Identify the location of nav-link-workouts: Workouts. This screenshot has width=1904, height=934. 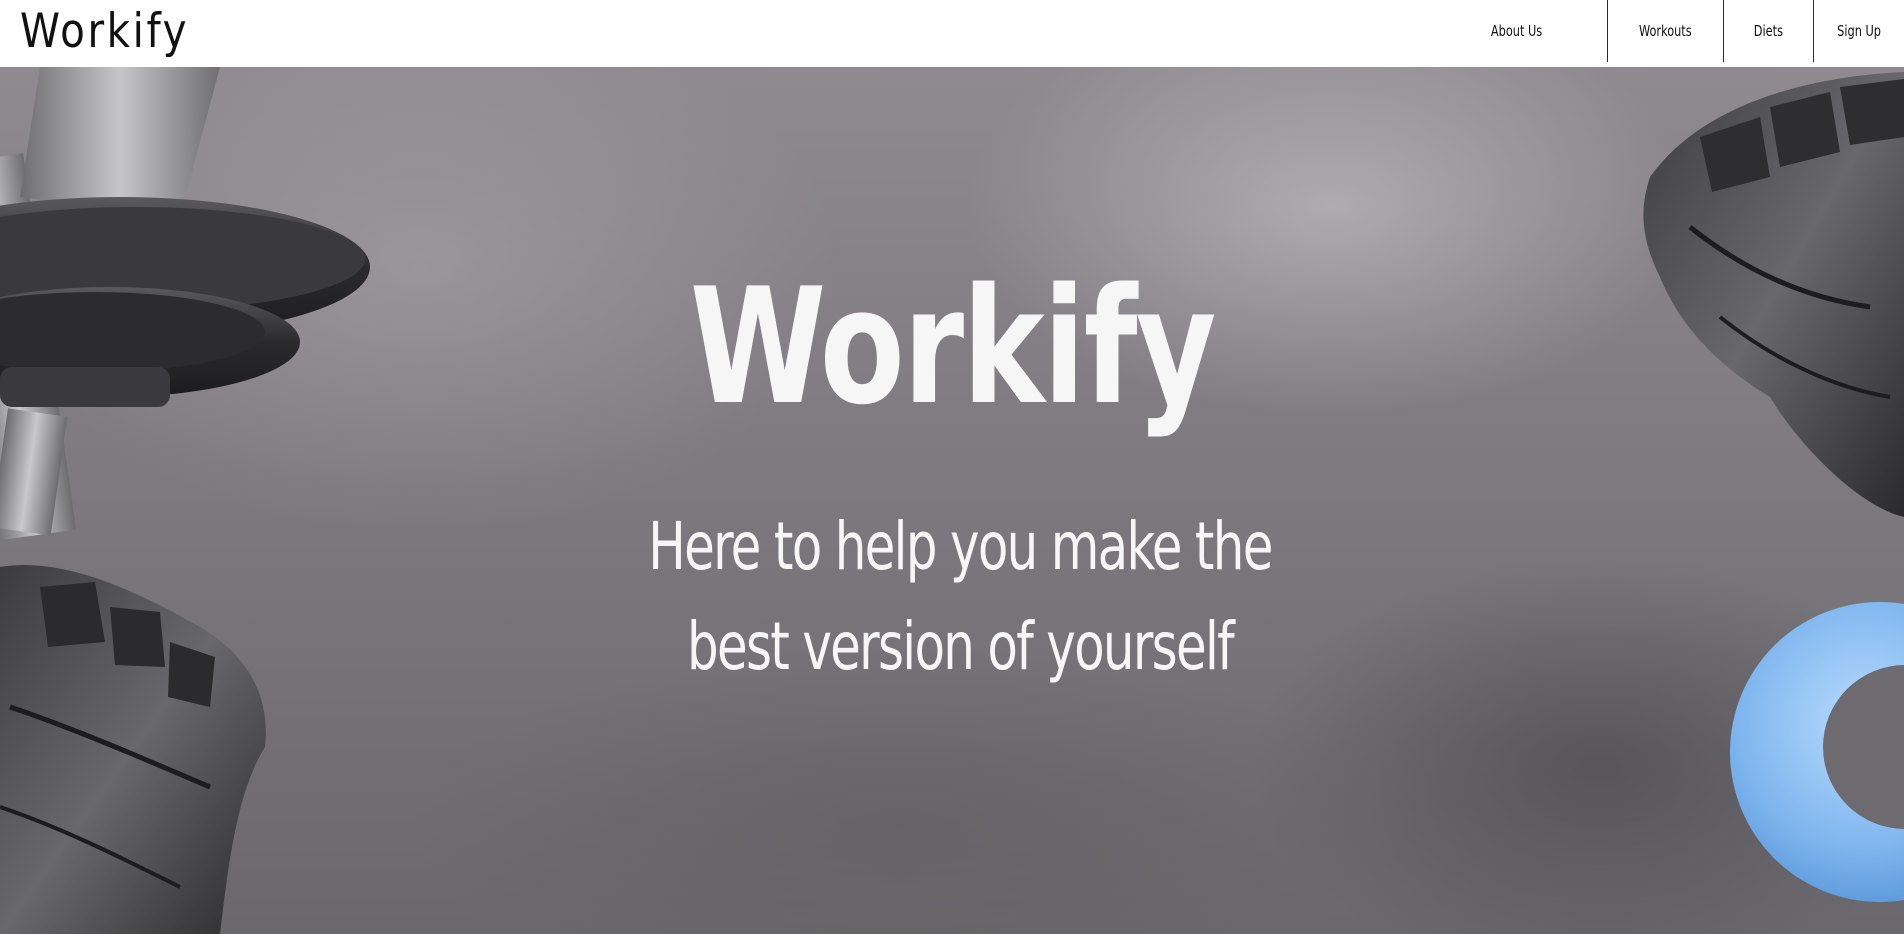
(1665, 31).